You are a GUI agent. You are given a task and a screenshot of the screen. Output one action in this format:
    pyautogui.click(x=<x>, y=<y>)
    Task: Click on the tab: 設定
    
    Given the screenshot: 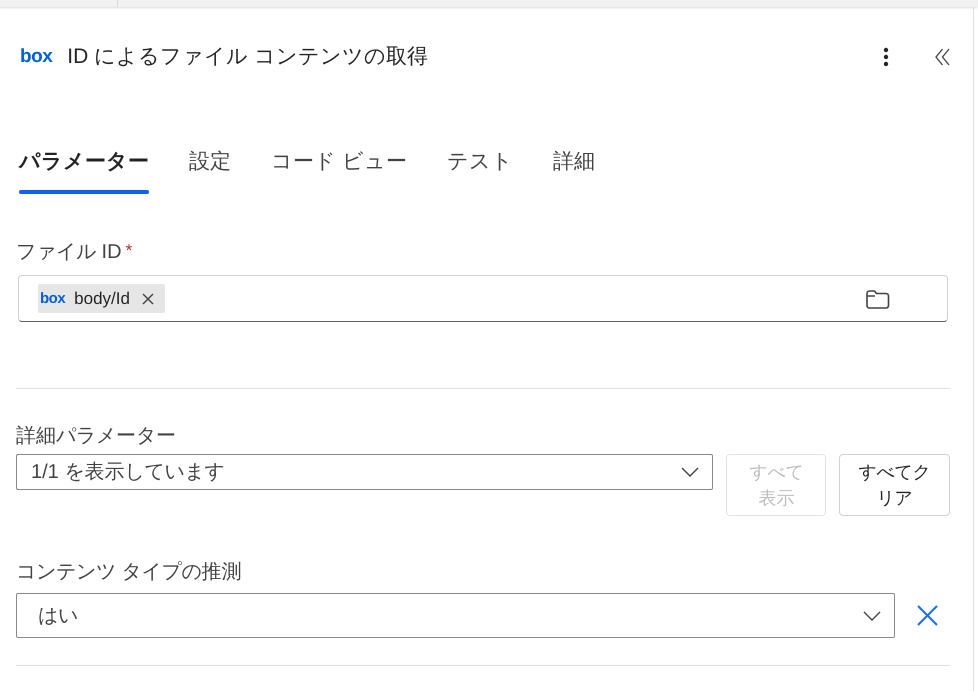 What is the action you would take?
    pyautogui.click(x=210, y=167)
    